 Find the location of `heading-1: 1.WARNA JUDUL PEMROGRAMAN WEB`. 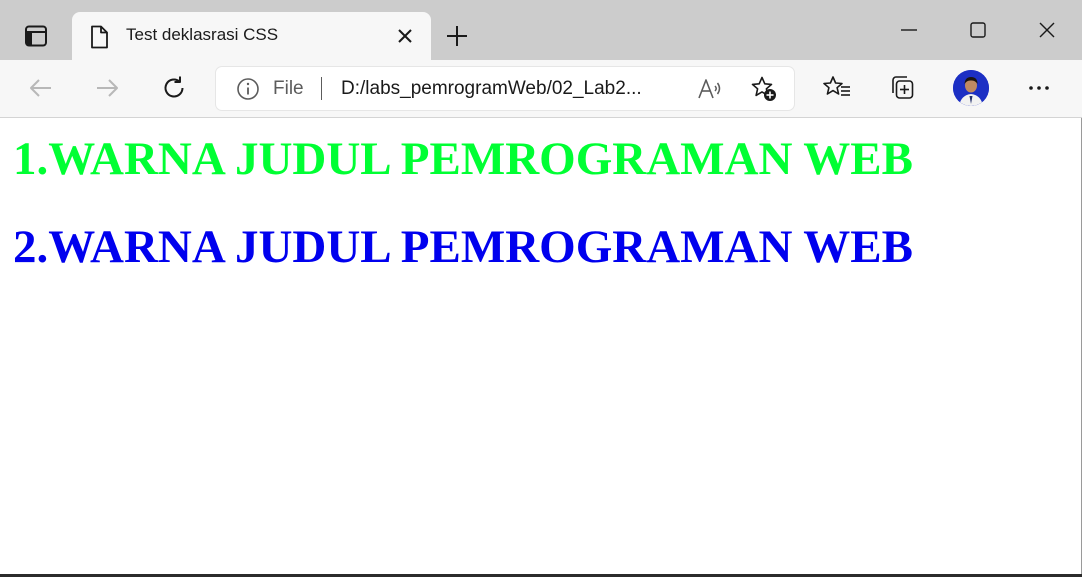

heading-1: 1.WARNA JUDUL PEMROGRAMAN WEB is located at coordinates (463, 159).